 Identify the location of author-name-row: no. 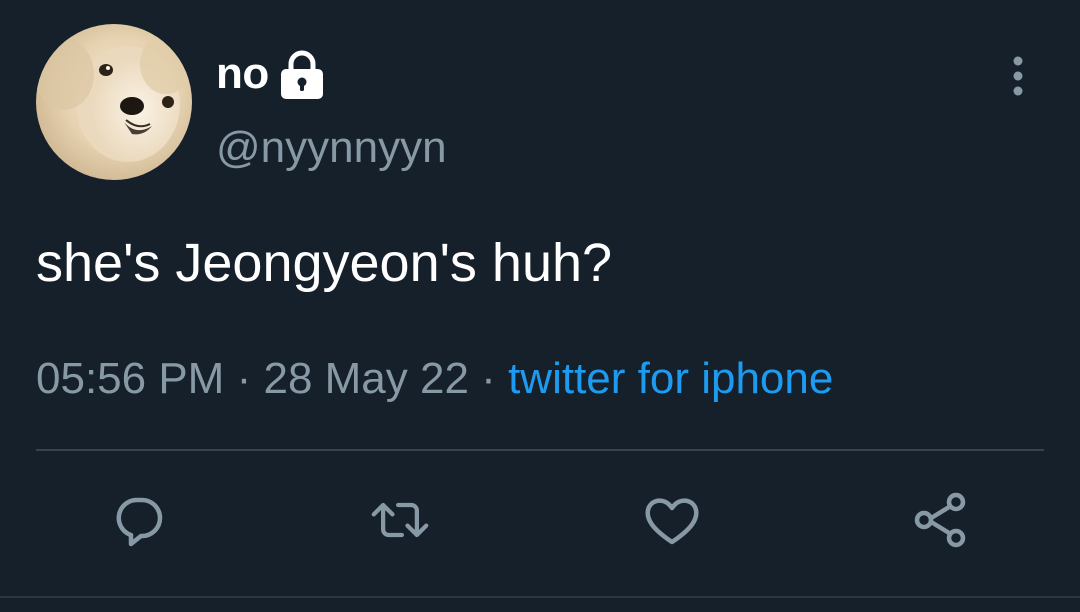
(270, 74).